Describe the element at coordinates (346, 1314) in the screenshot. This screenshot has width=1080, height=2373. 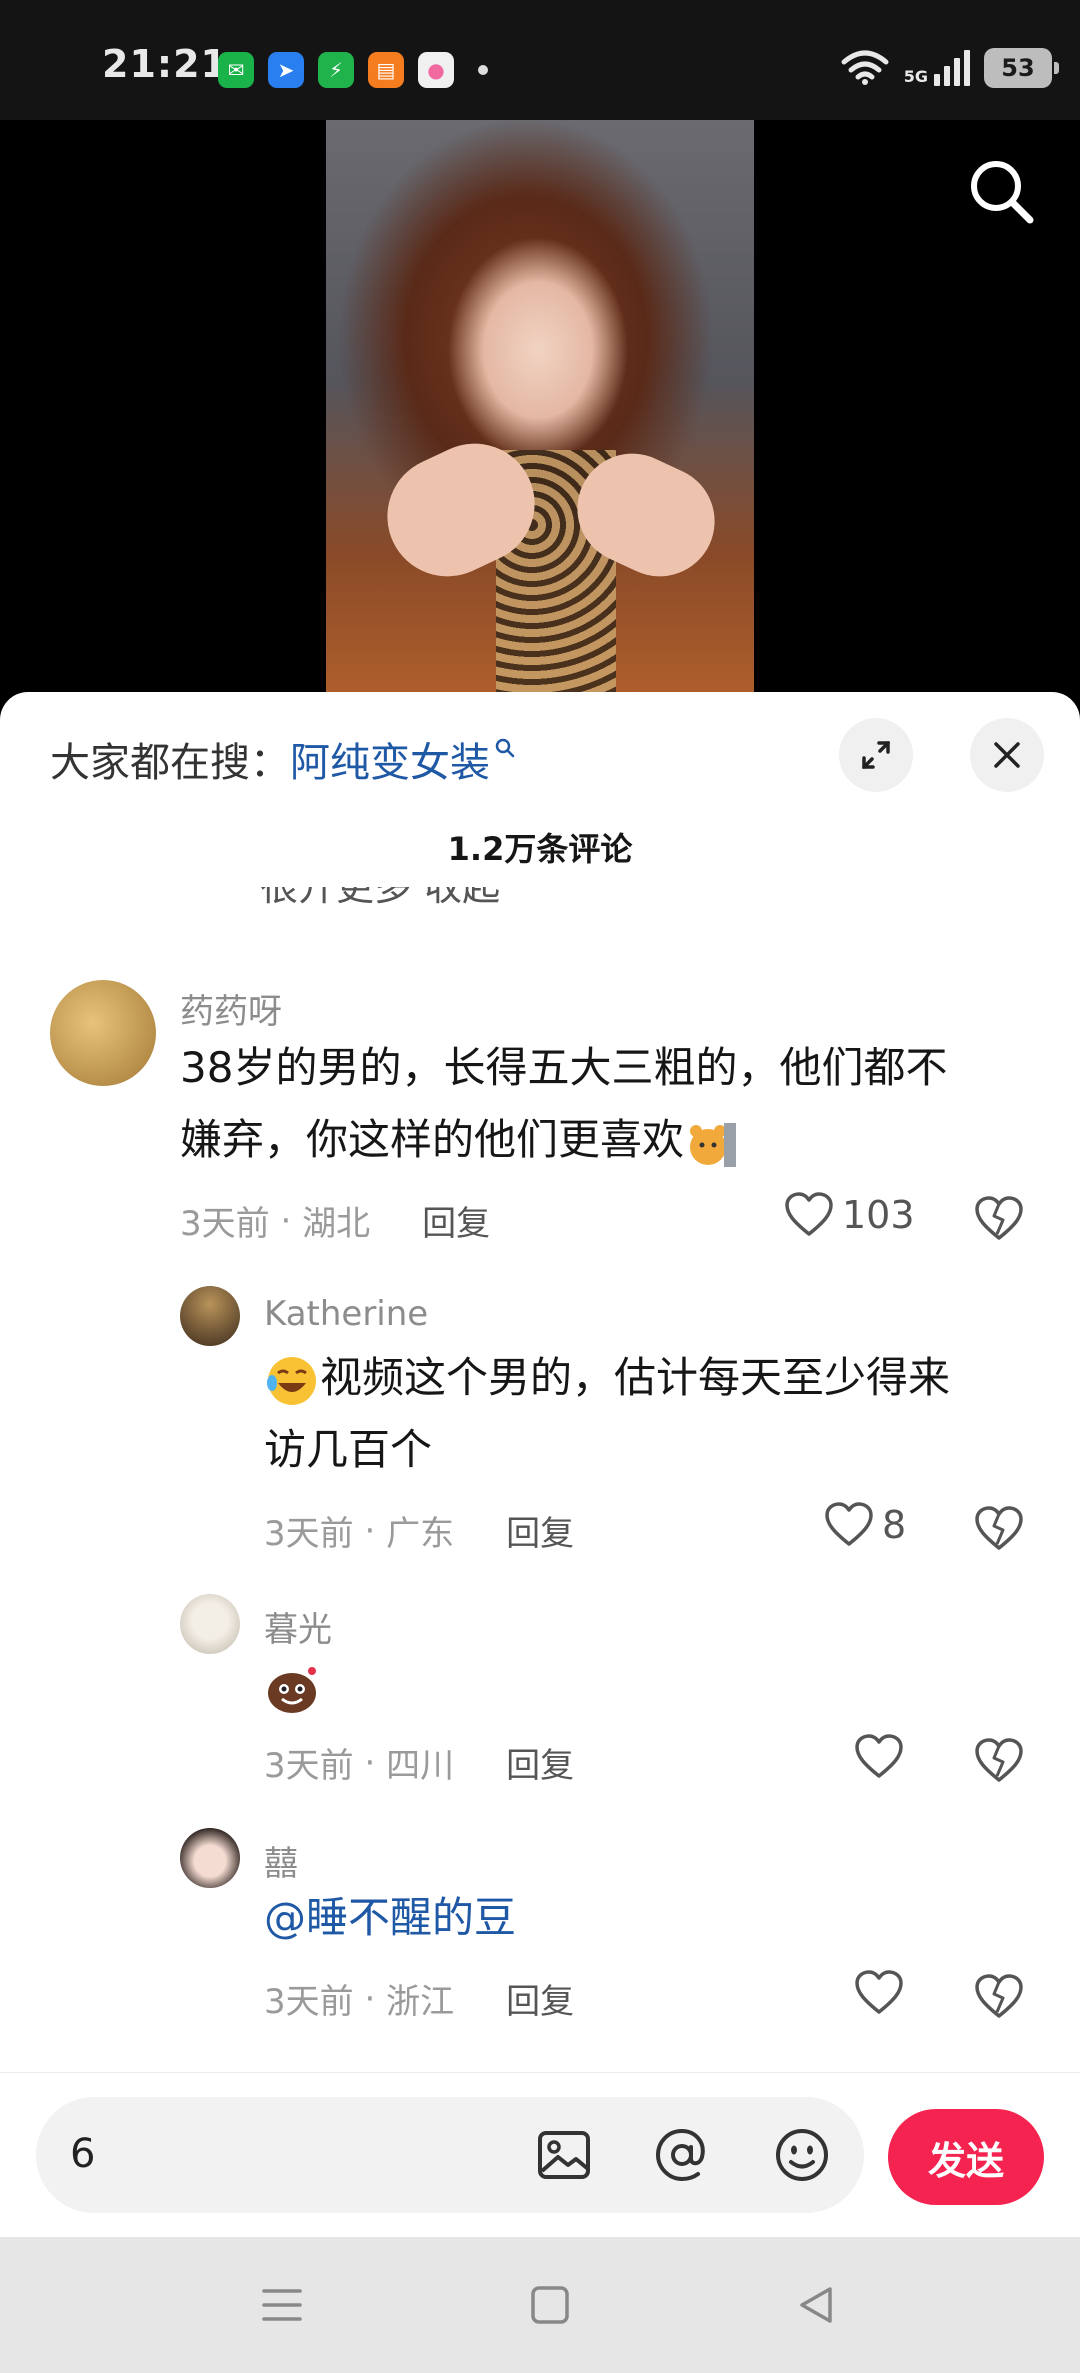
I see `comment-username: Katherine` at that location.